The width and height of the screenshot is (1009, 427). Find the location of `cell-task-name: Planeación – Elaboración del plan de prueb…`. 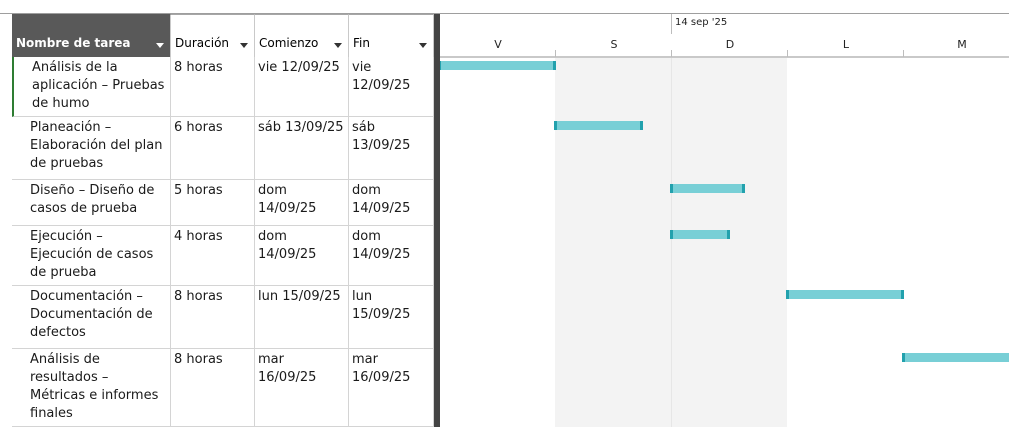

cell-task-name: Planeación – Elaboración del plan de prueb… is located at coordinates (91, 148).